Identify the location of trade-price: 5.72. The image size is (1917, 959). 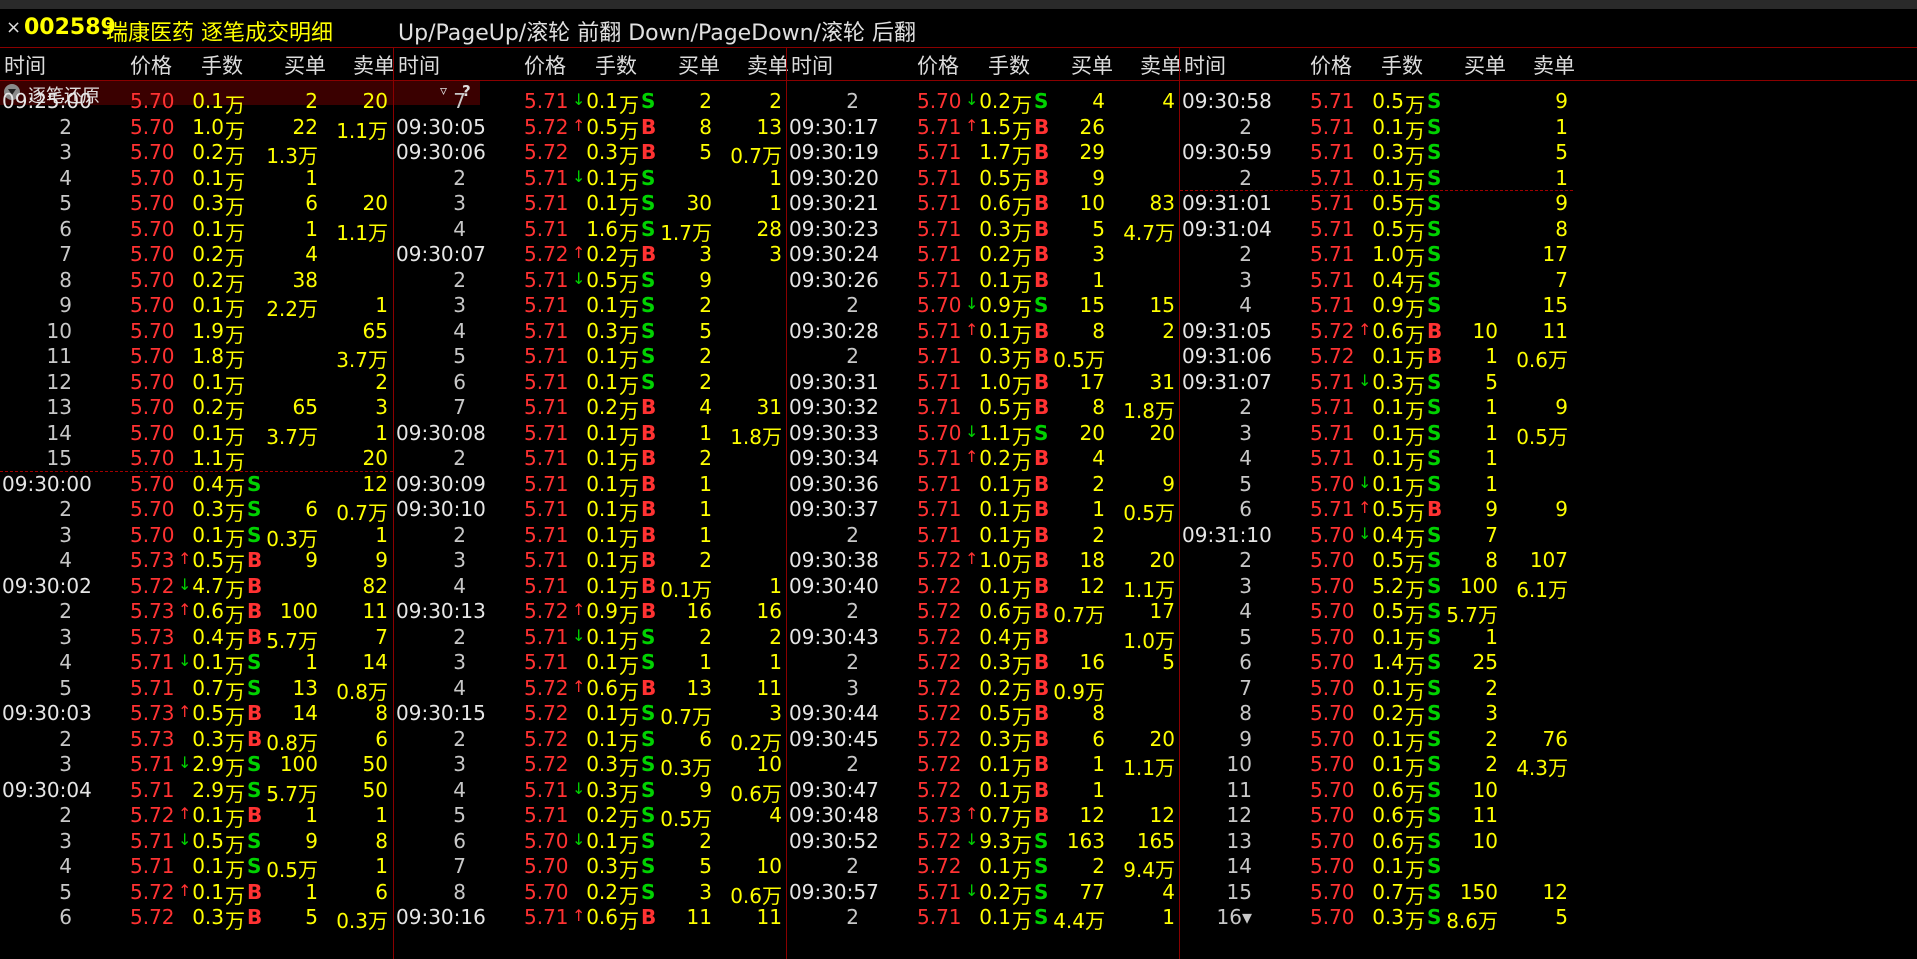
(152, 815).